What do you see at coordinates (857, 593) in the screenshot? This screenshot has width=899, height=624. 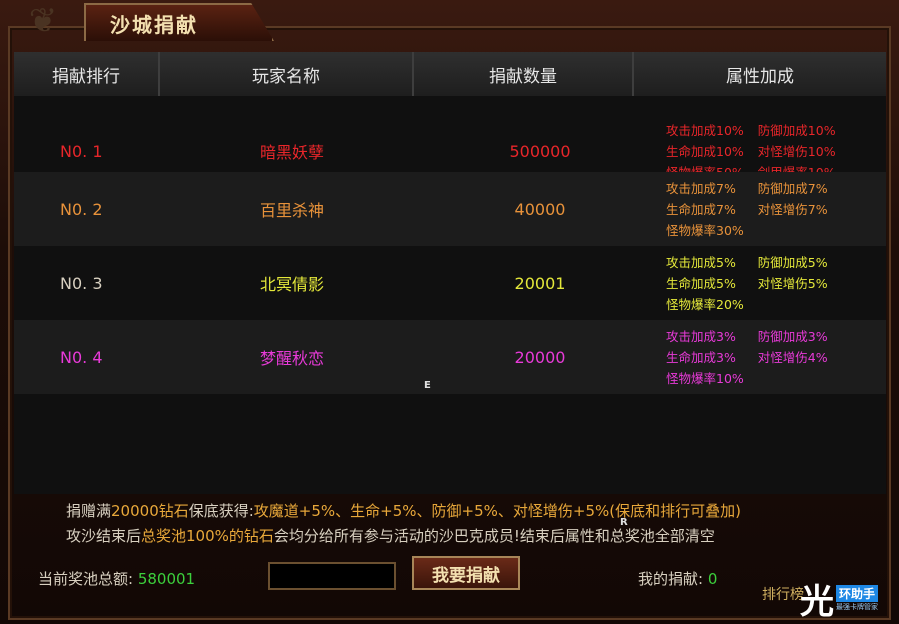 I see `logo-main-text: 环助手` at bounding box center [857, 593].